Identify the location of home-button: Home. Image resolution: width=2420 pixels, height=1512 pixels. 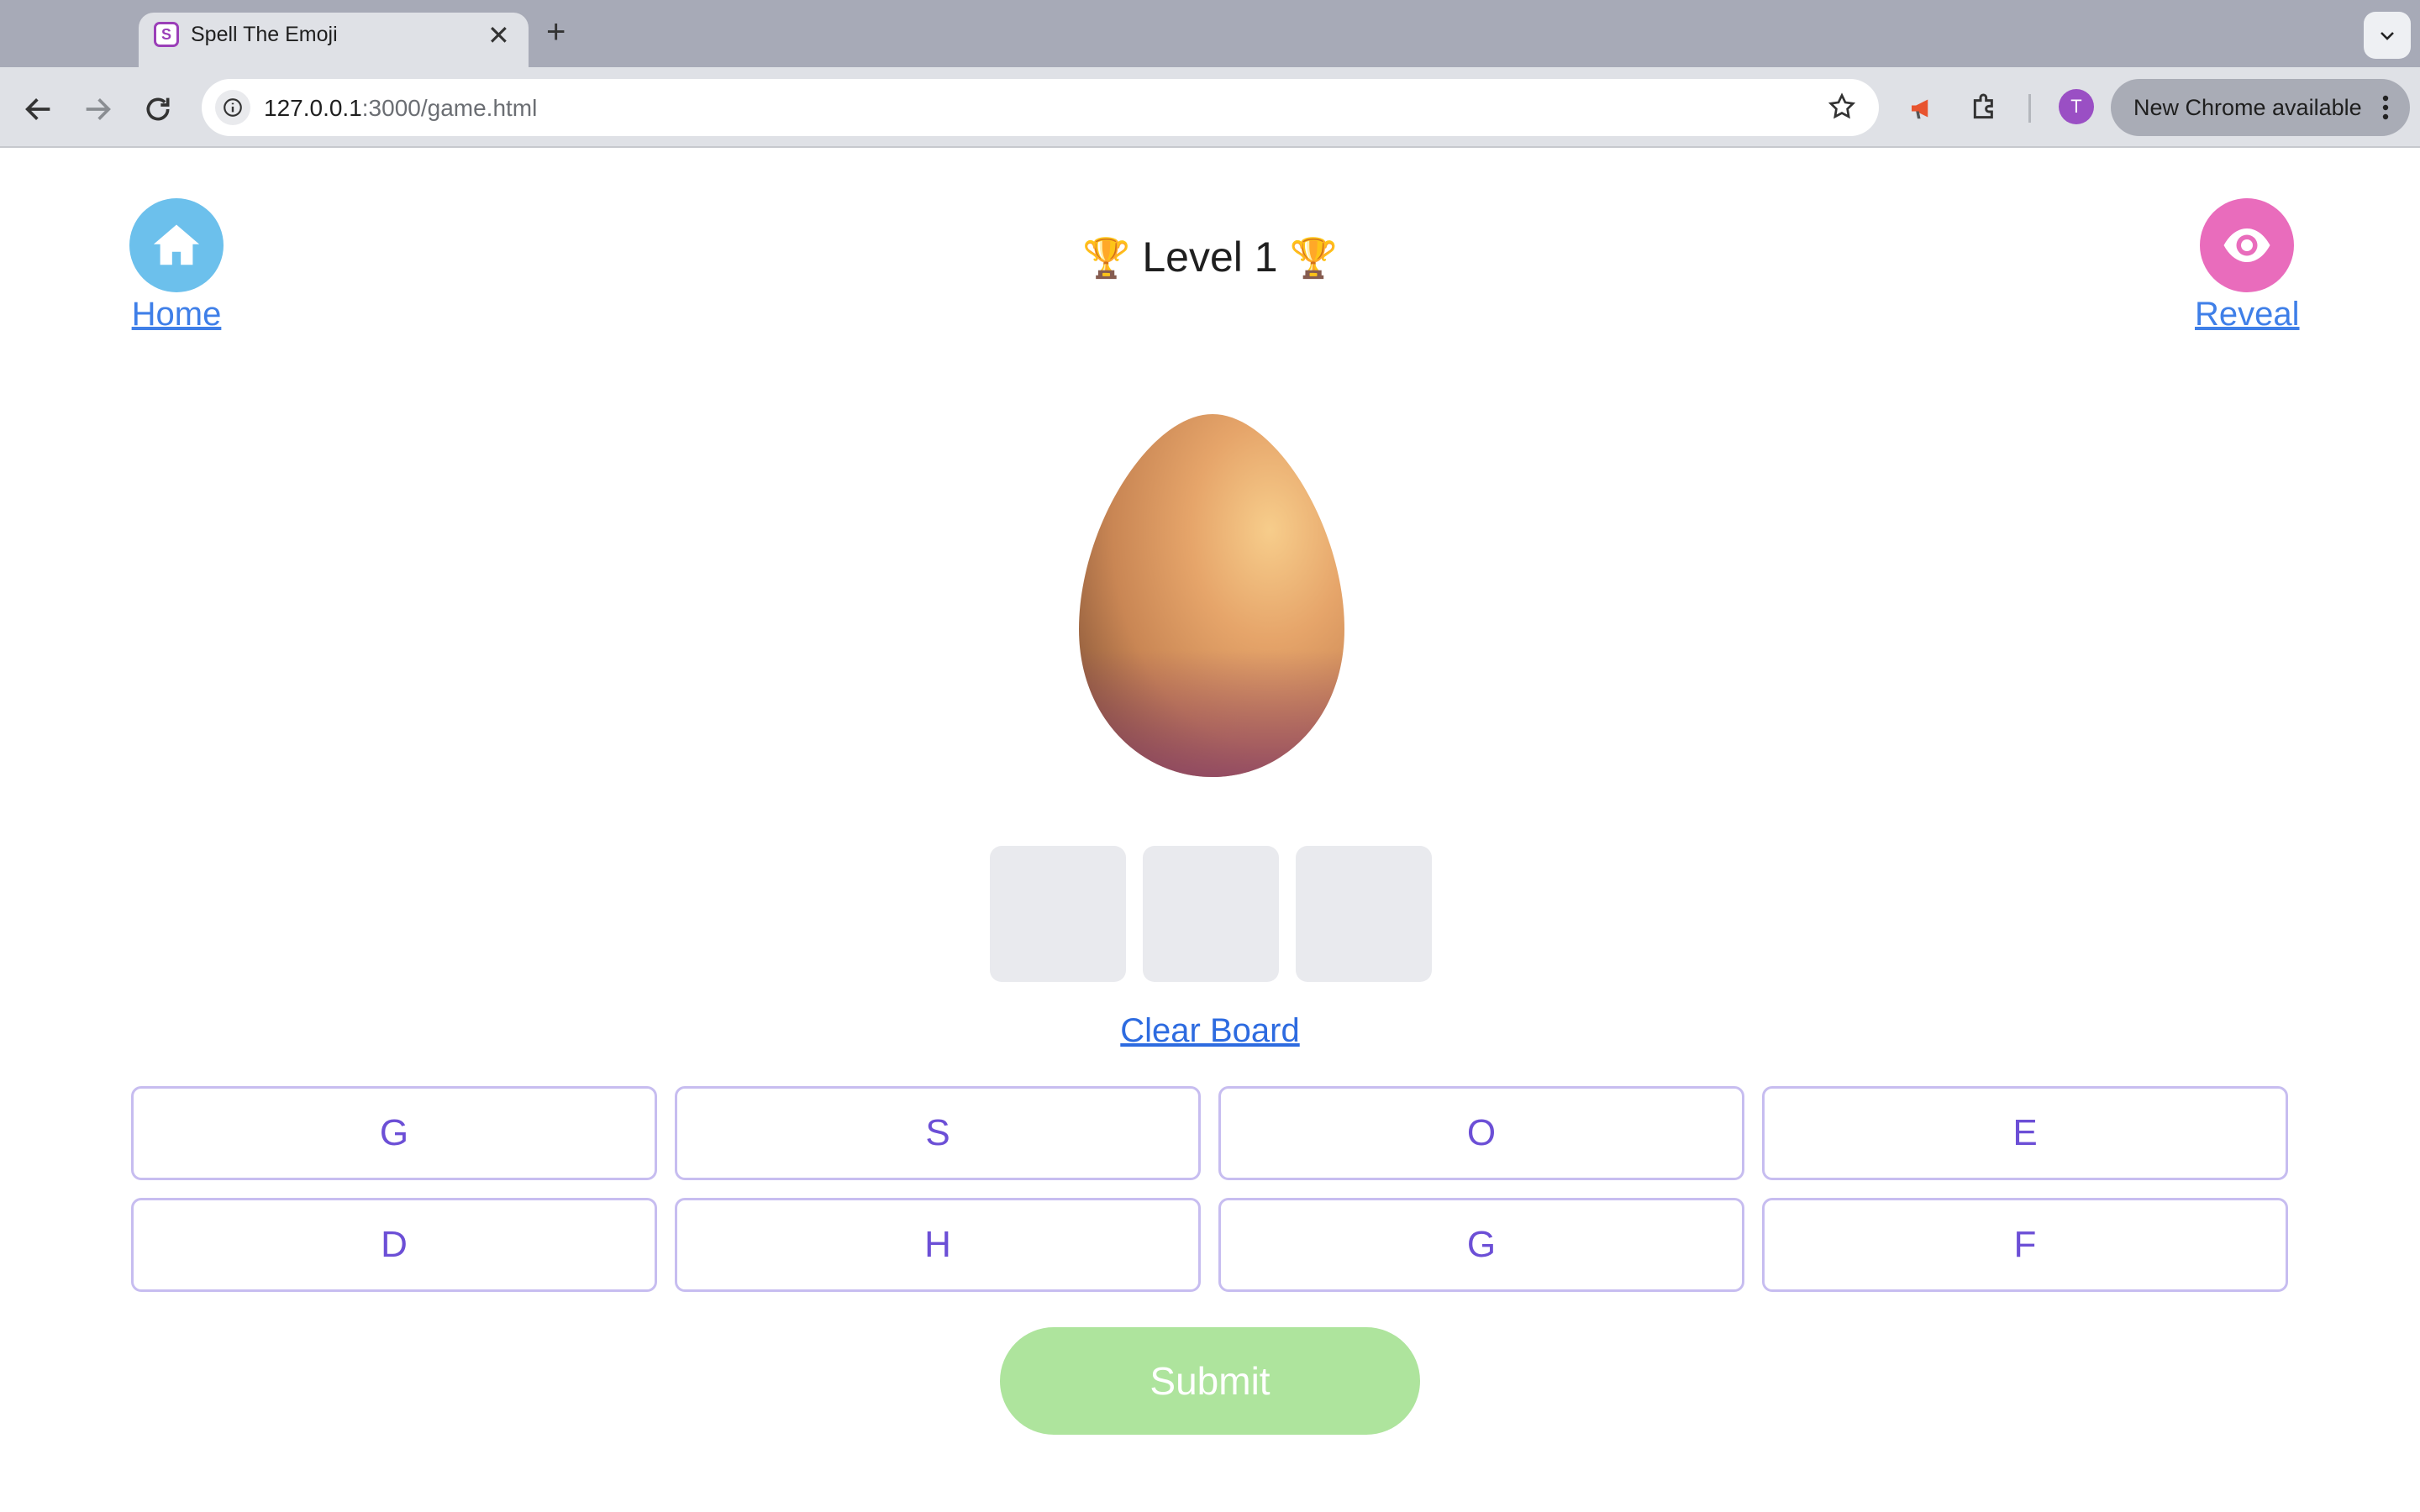
(176, 265).